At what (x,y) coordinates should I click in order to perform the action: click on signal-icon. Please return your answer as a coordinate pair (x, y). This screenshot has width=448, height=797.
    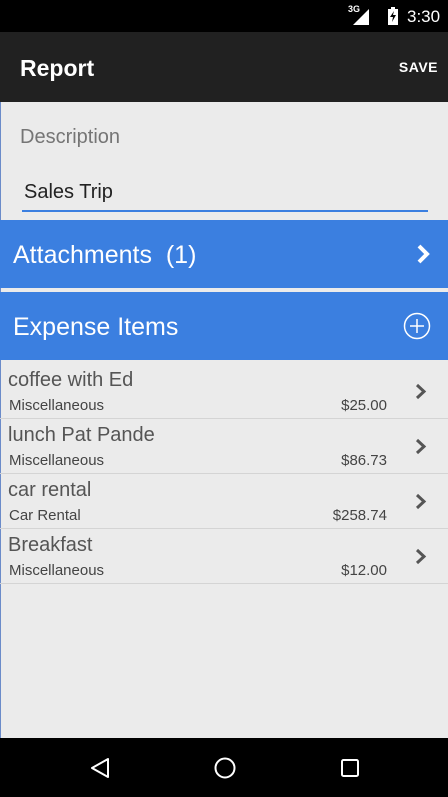
    Looking at the image, I should click on (361, 17).